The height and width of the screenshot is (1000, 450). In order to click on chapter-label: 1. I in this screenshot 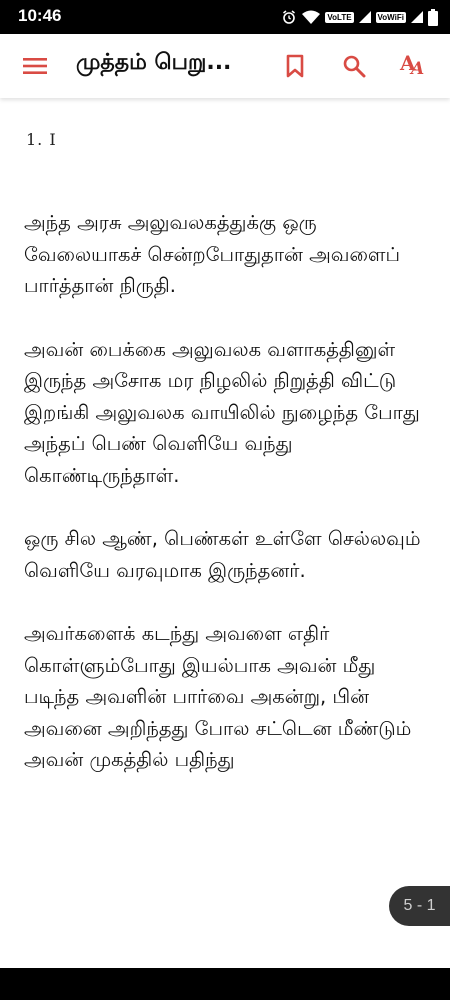, I will do `click(41, 139)`.